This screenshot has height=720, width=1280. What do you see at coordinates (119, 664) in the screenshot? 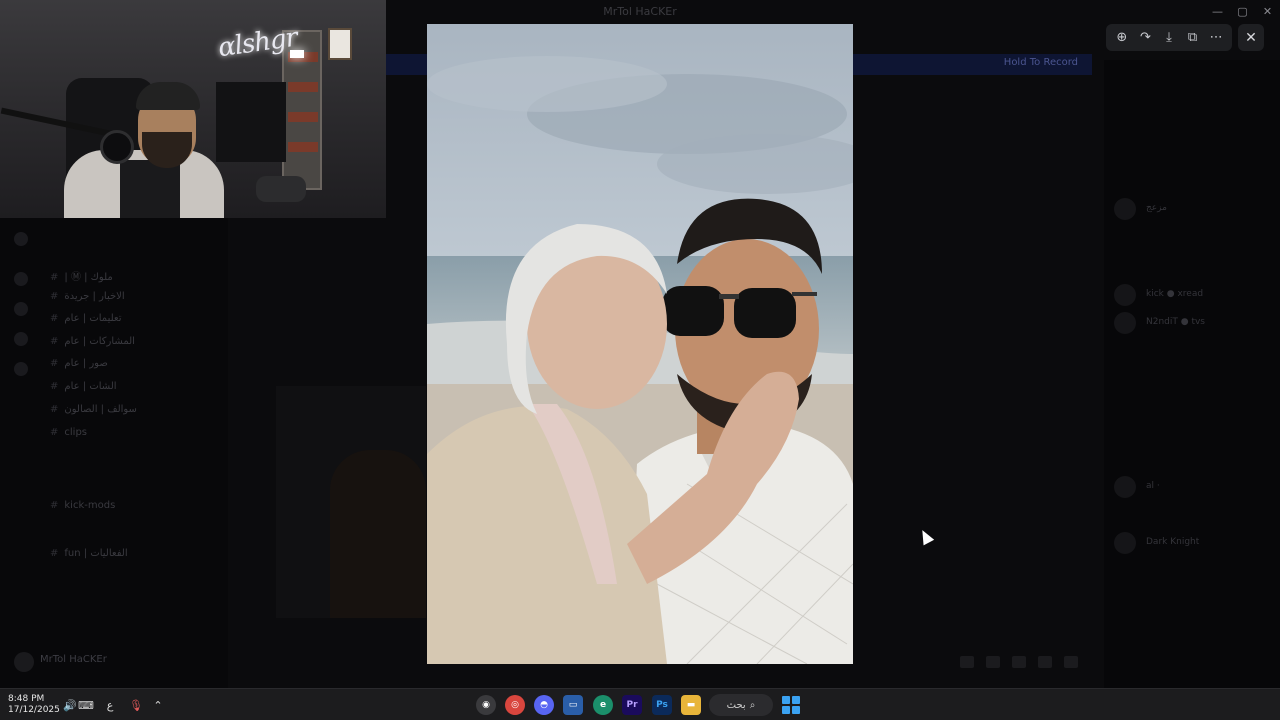
I see `user-panel: MrTol HaCKEr` at bounding box center [119, 664].